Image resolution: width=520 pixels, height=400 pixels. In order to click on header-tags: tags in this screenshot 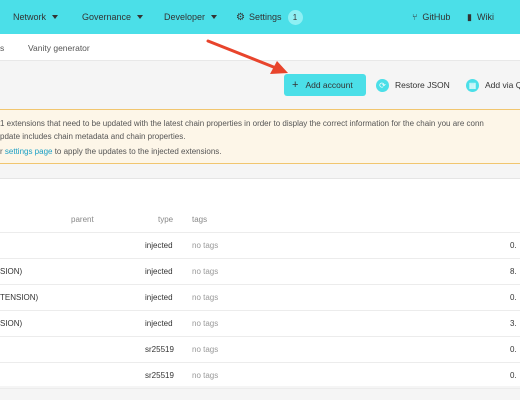, I will do `click(200, 219)`.